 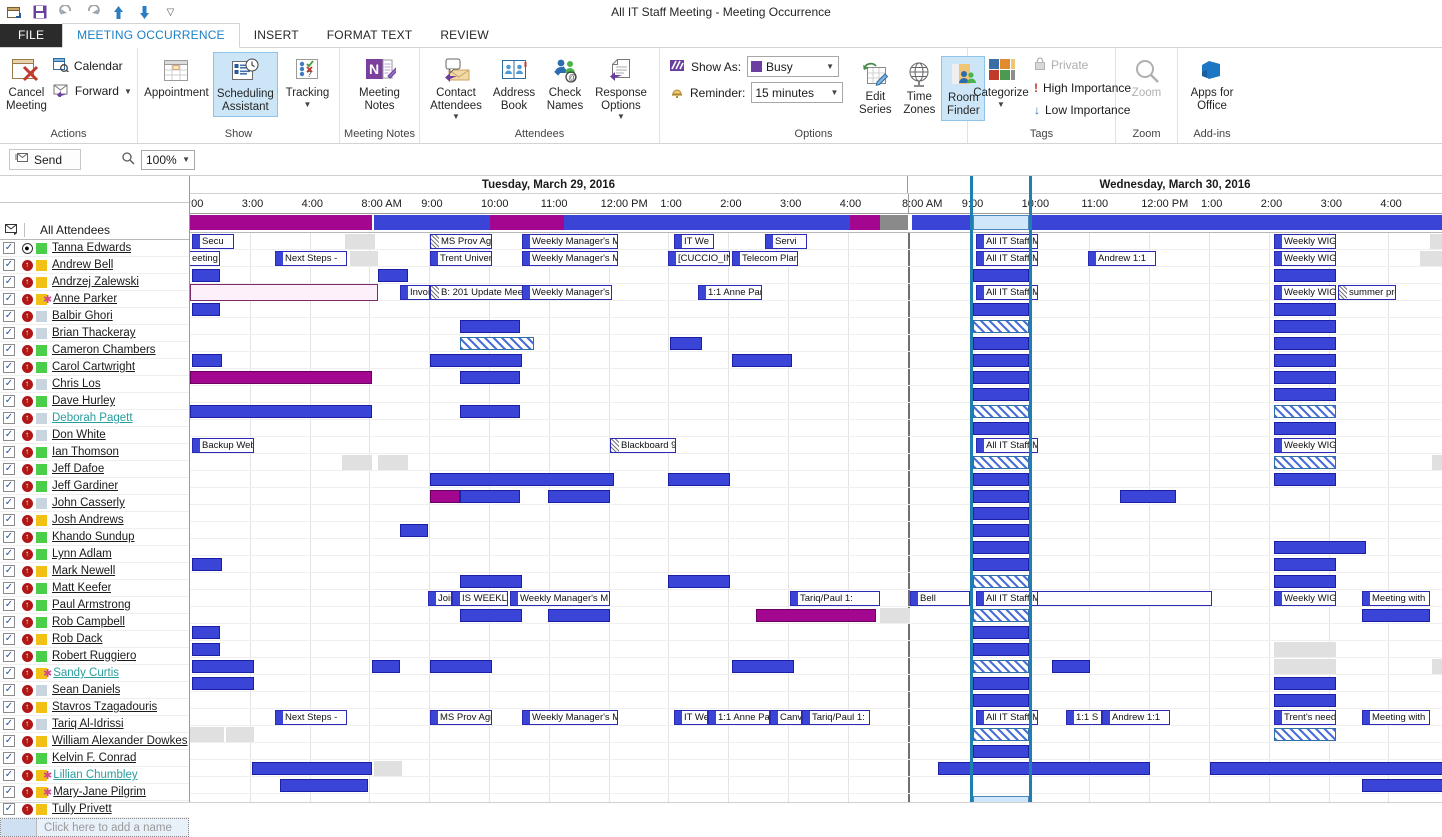 I want to click on attendee-name: John Casserly, so click(x=88, y=503).